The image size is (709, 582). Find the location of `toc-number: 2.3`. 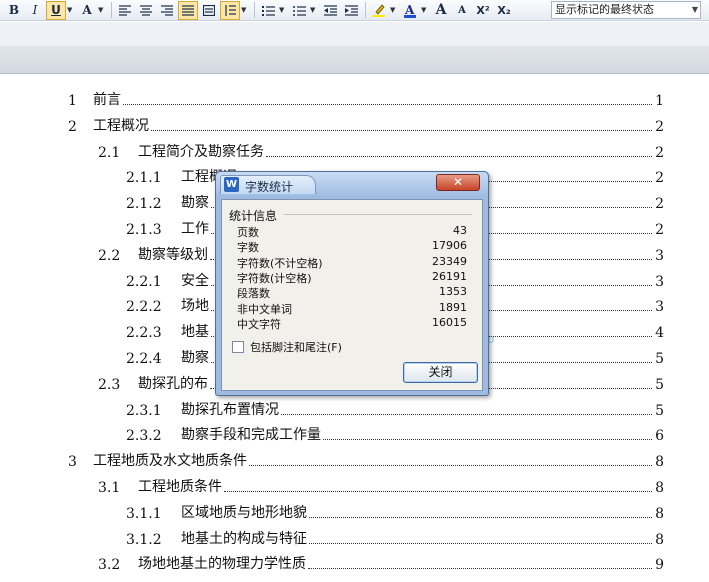

toc-number: 2.3 is located at coordinates (109, 384).